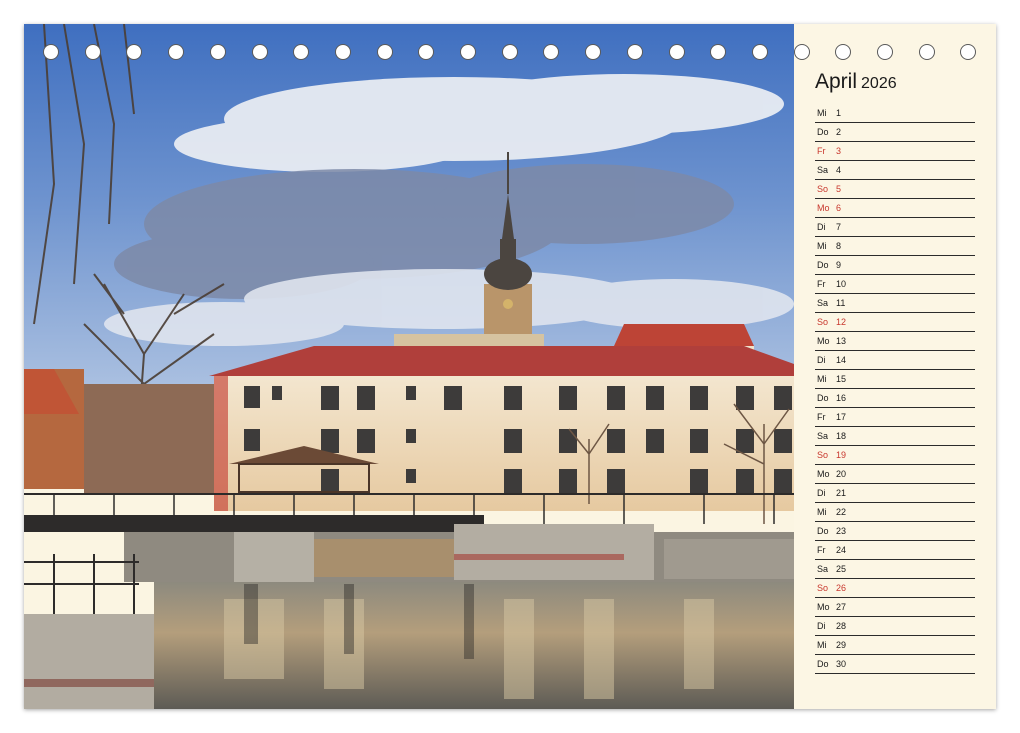 The height and width of the screenshot is (733, 1020). I want to click on day-row: Mo 13, so click(895, 341).